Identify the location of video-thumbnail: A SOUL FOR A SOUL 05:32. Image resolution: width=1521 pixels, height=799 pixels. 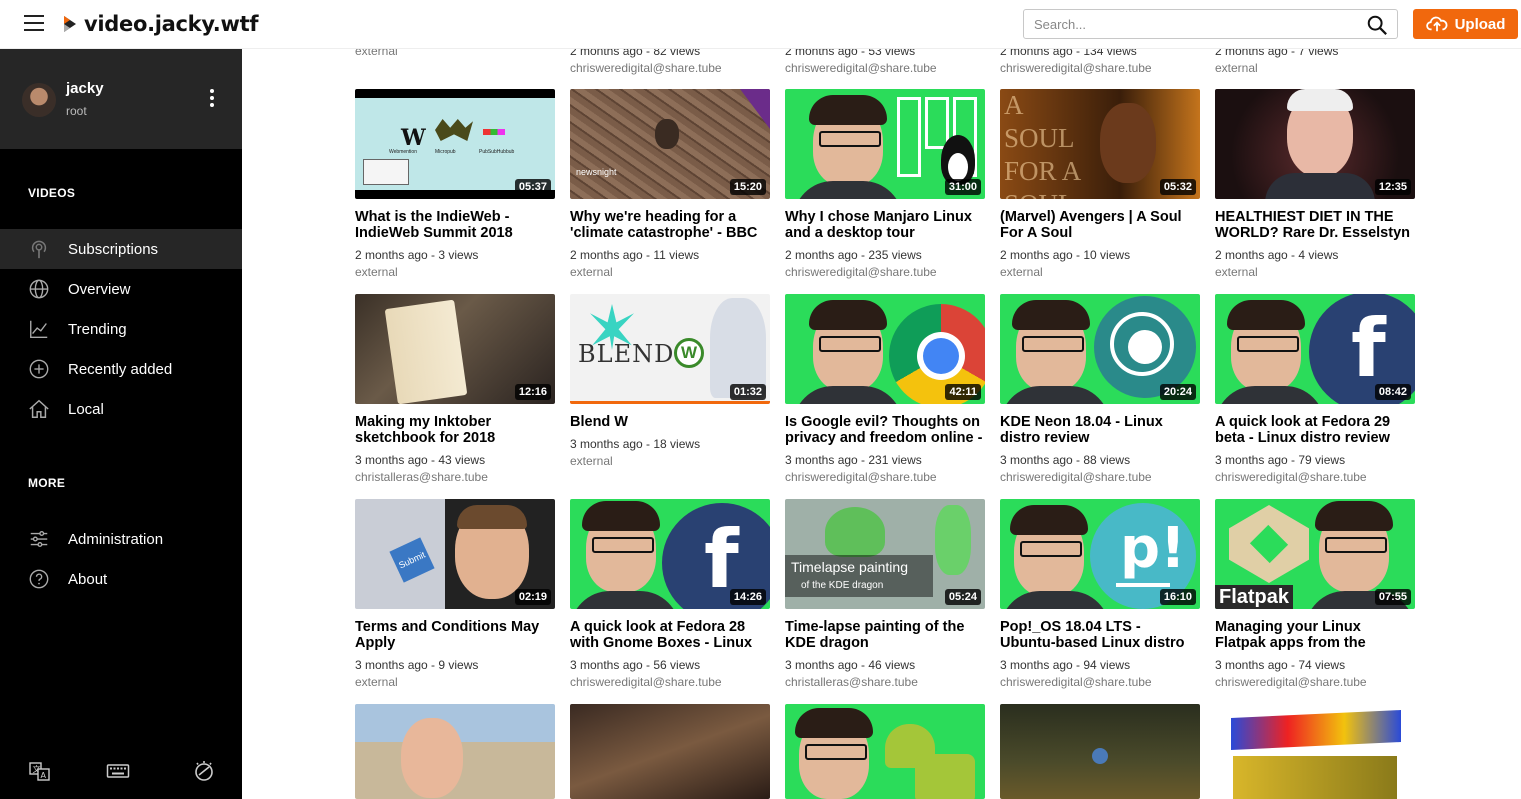
(1100, 144).